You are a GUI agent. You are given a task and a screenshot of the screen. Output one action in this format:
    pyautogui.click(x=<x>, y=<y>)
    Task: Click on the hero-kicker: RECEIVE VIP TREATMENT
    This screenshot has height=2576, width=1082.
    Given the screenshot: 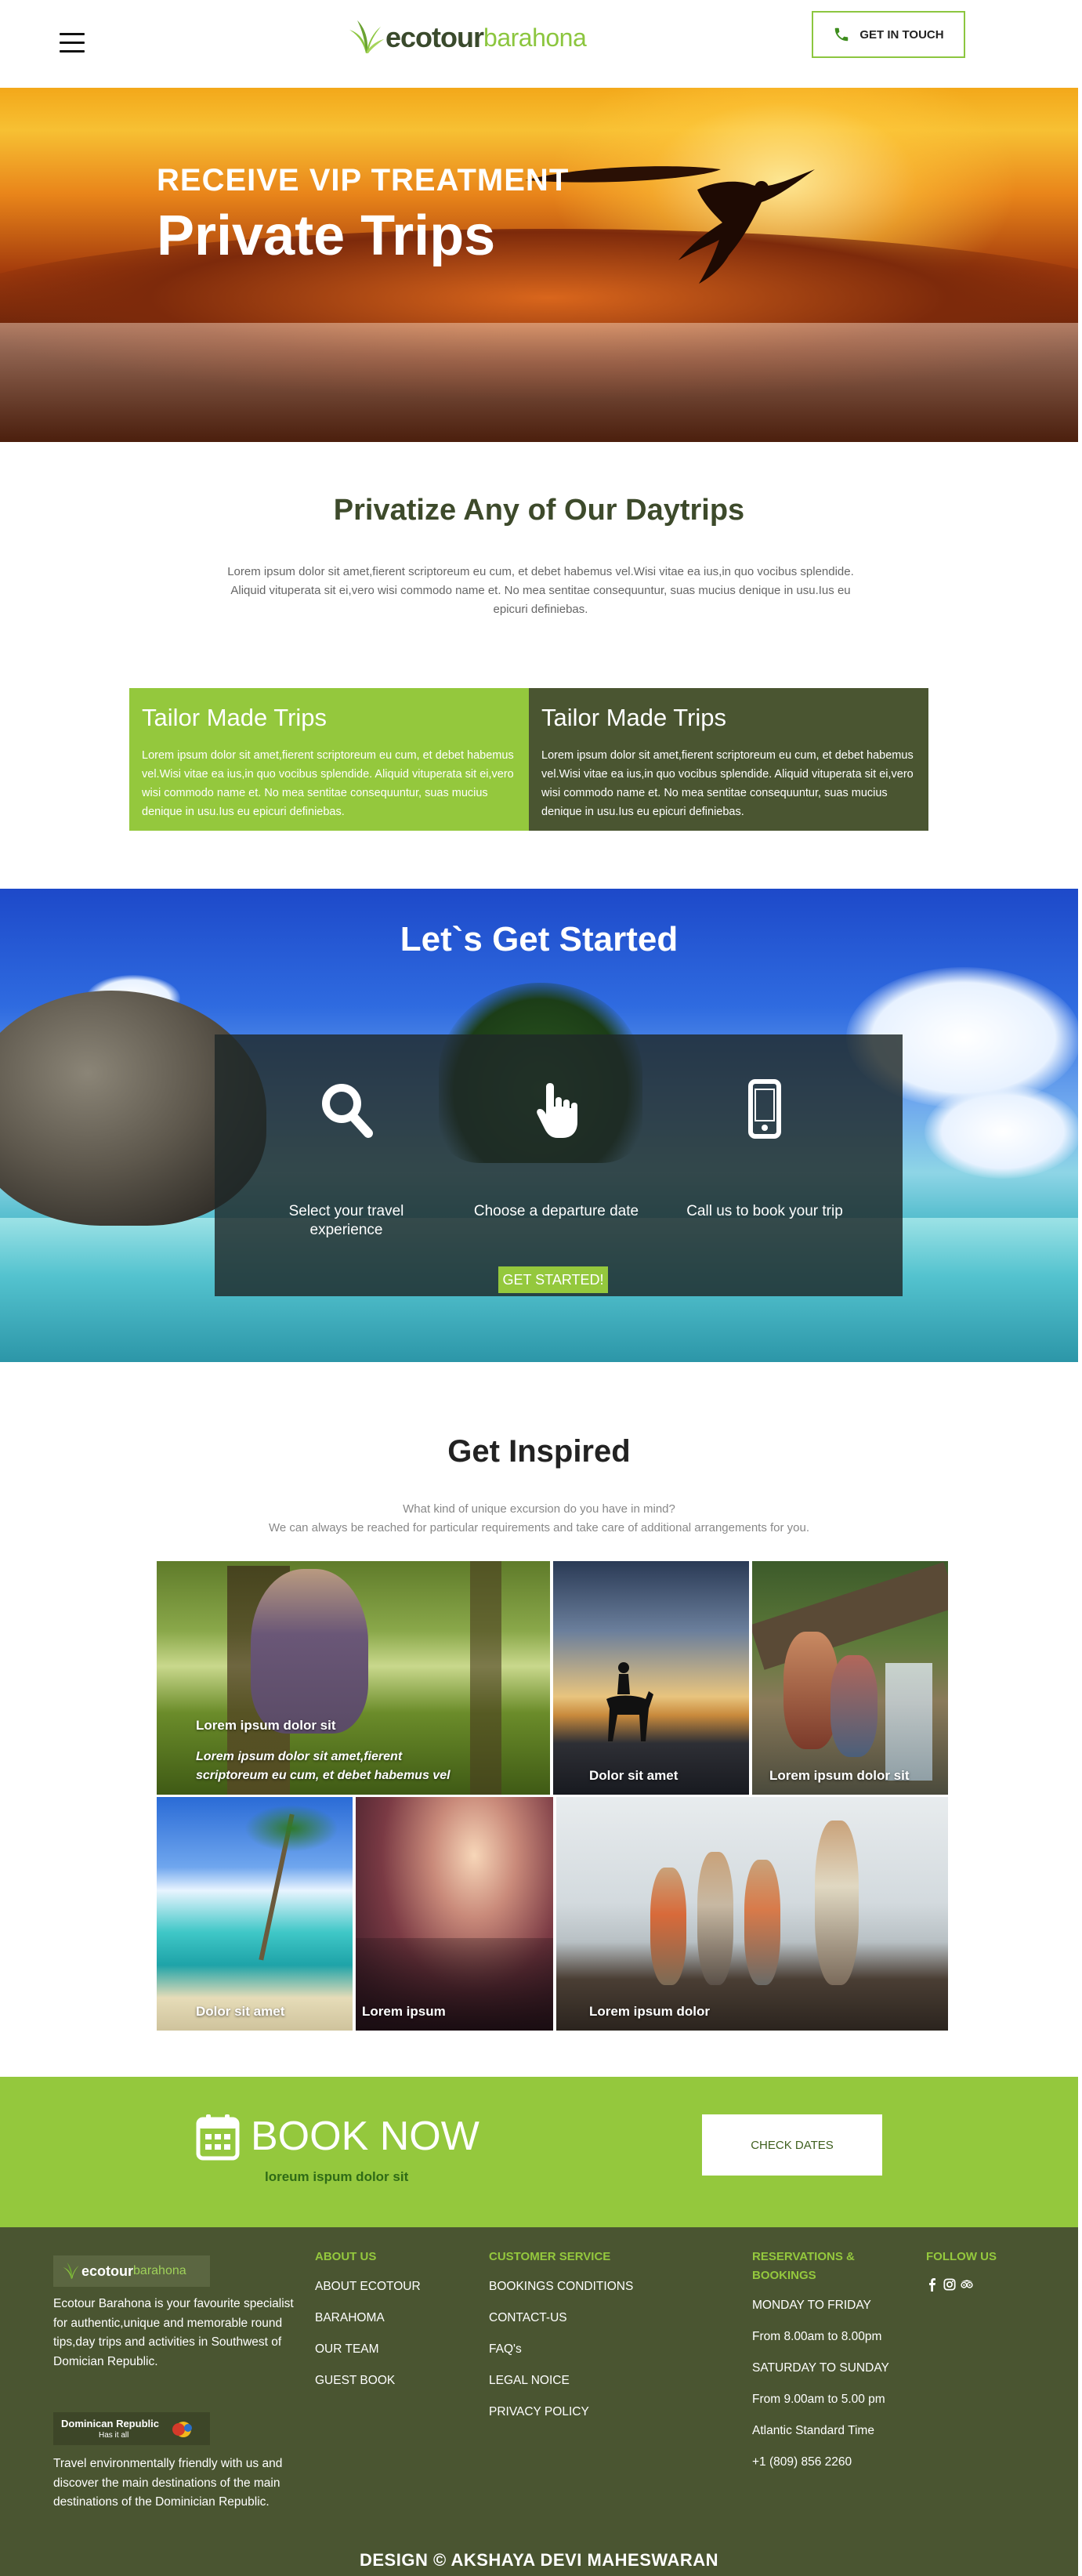 What is the action you would take?
    pyautogui.click(x=364, y=180)
    